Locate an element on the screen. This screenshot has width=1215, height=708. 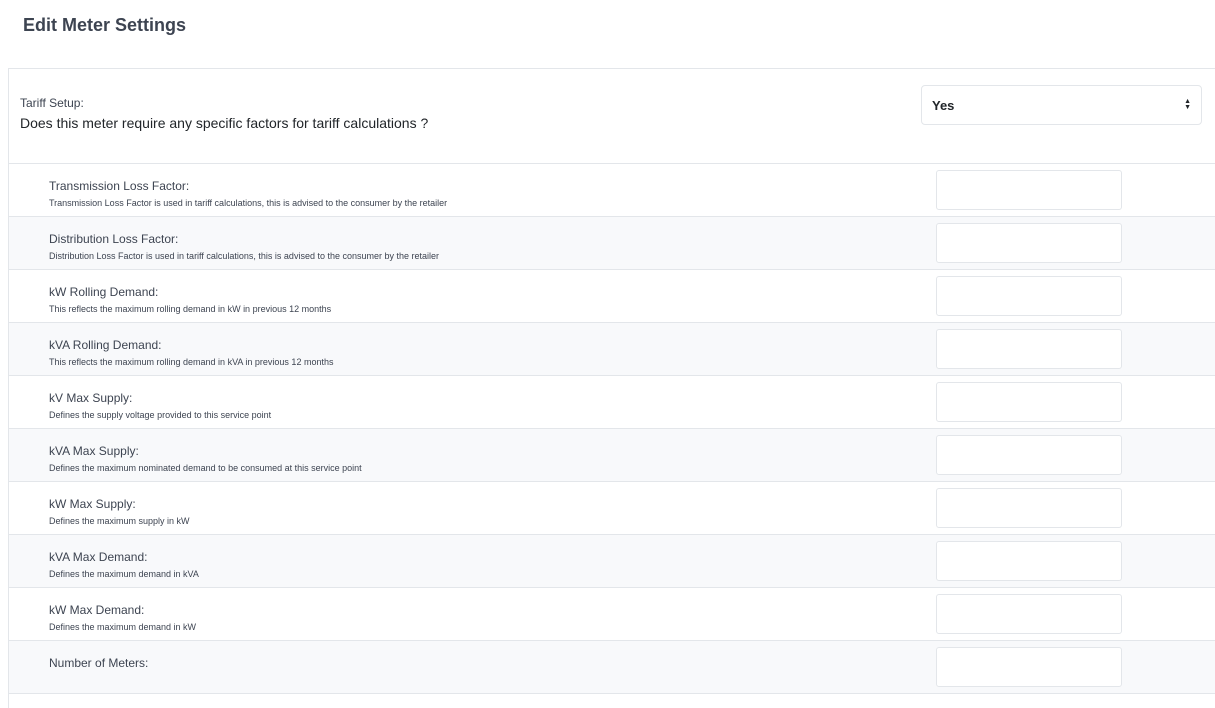
field-label: kV Max Supply: is located at coordinates (91, 398).